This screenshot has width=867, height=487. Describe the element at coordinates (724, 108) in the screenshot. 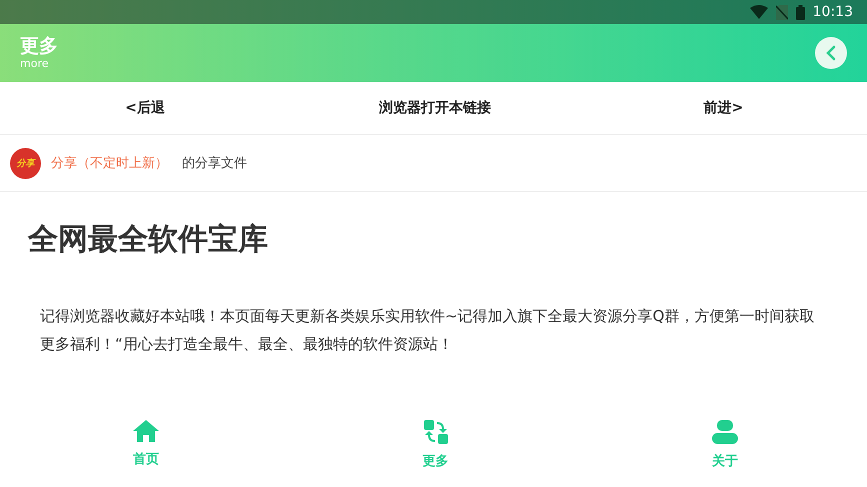

I see `nav-link: 前进>` at that location.